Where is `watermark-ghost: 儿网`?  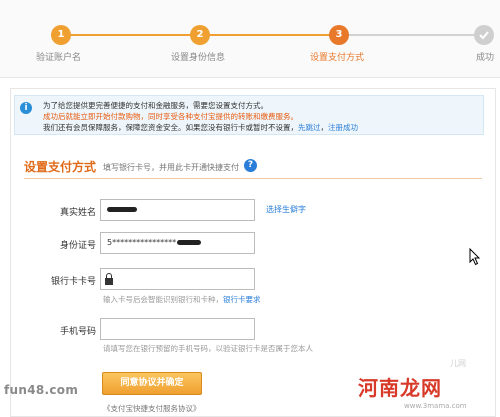
watermark-ghost: 儿网 is located at coordinates (458, 363).